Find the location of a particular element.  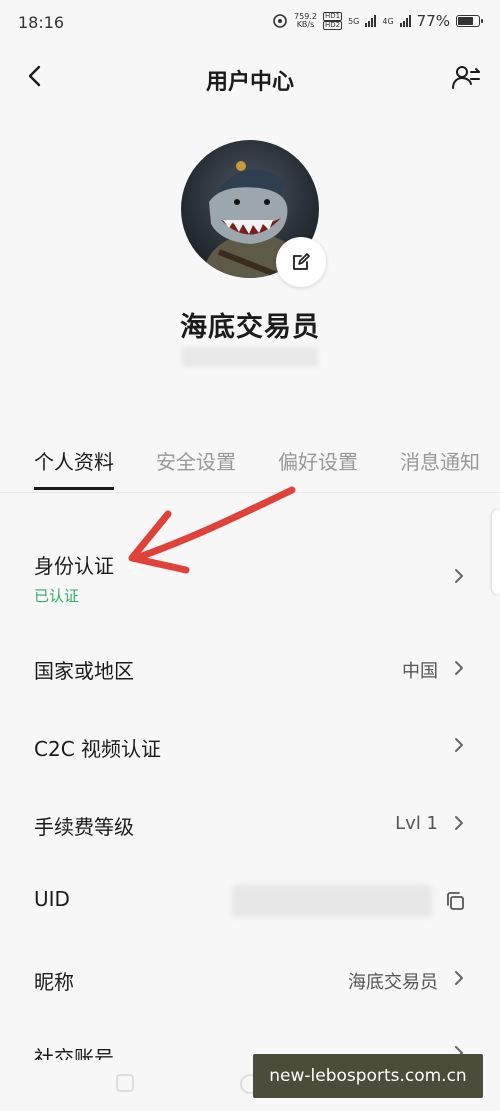

identity-verification-row: 身份认证 已认证 is located at coordinates (250, 580).